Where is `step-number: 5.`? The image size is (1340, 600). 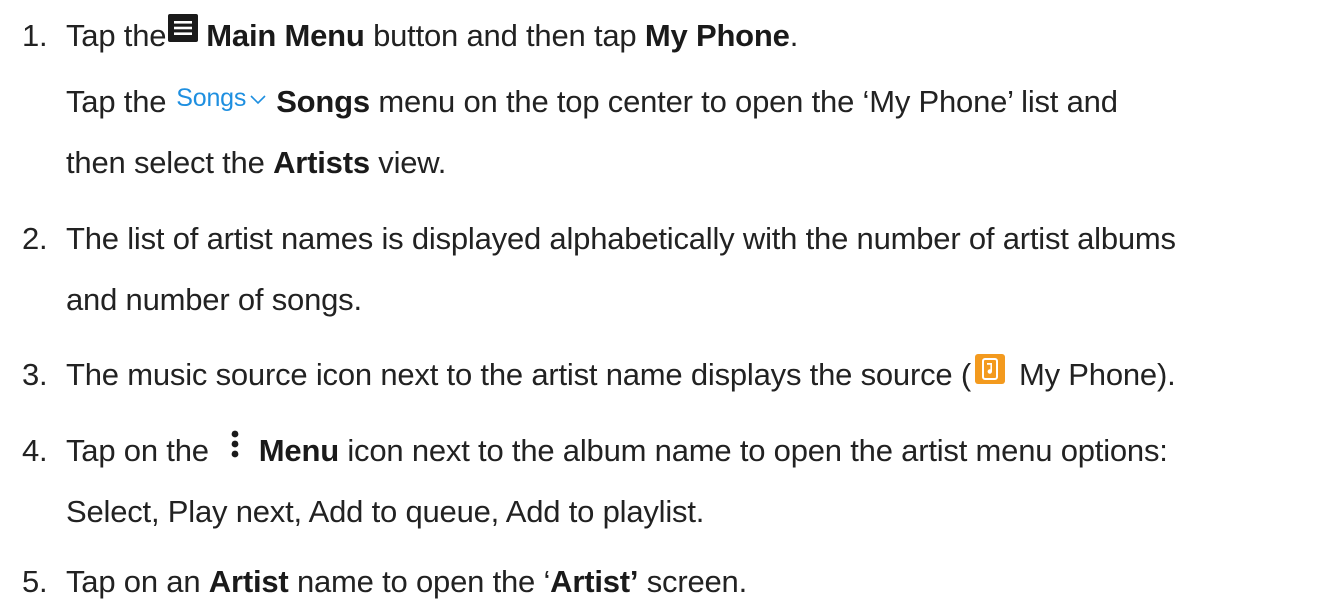
step-number: 5. is located at coordinates (35, 581).